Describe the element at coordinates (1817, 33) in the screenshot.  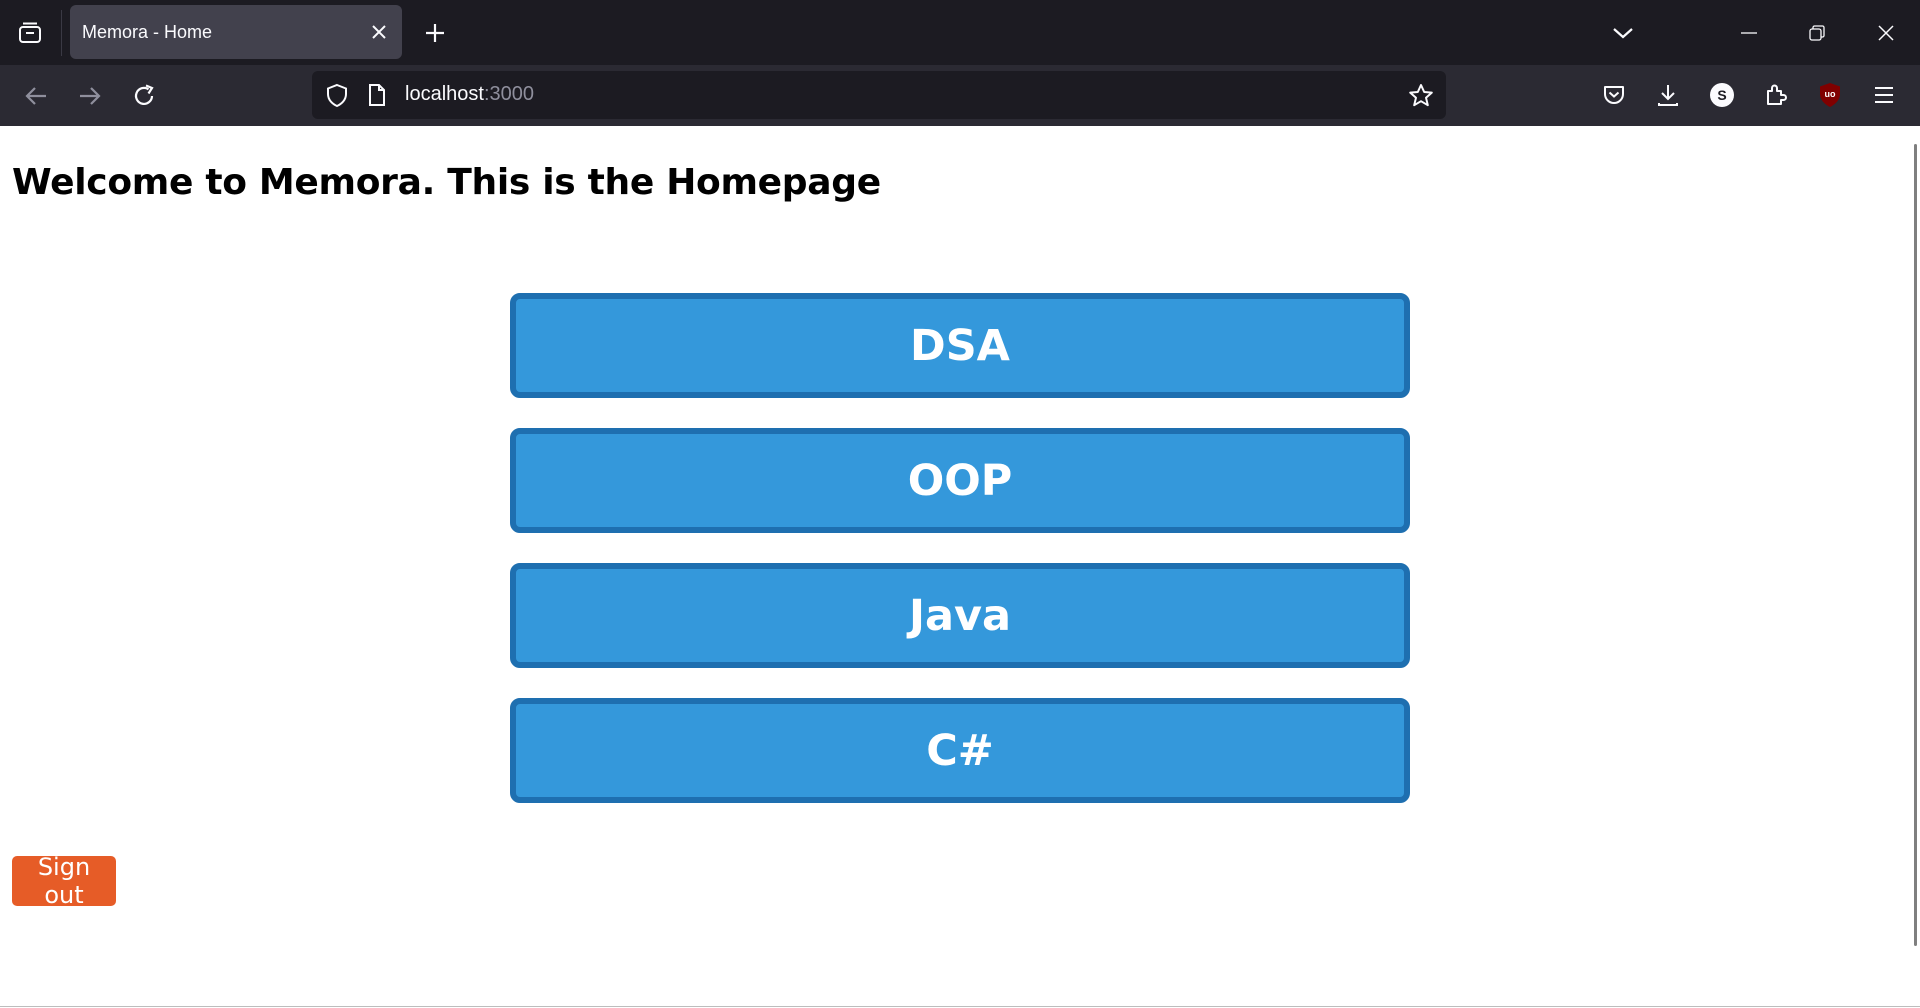
I see `restore-icon` at that location.